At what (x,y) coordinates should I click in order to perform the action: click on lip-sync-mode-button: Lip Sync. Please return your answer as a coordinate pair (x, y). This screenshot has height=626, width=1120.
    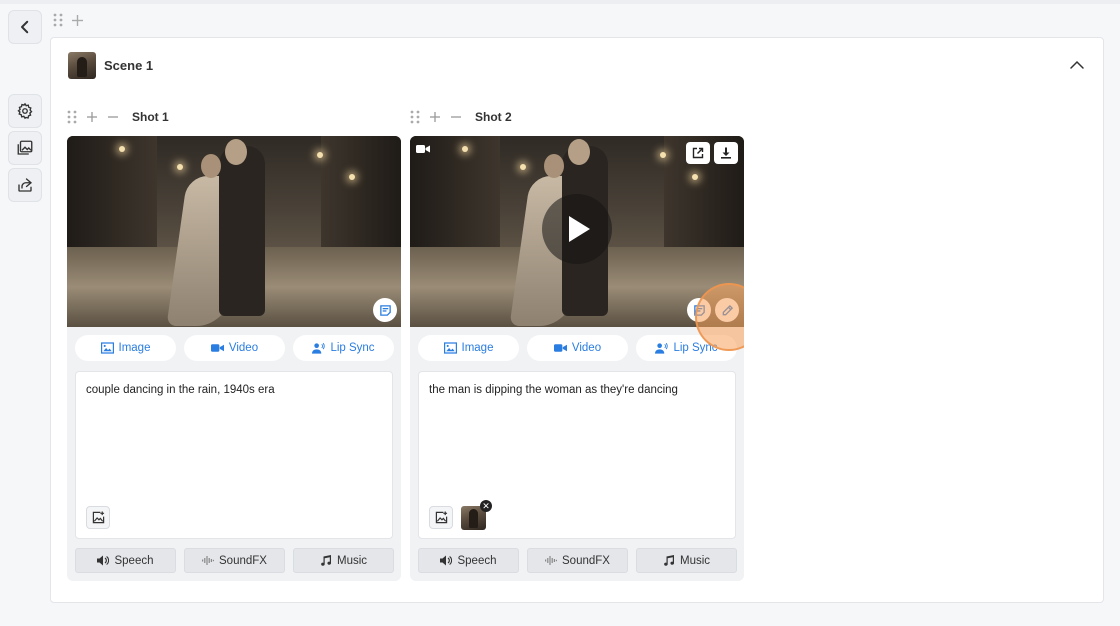
    Looking at the image, I should click on (343, 348).